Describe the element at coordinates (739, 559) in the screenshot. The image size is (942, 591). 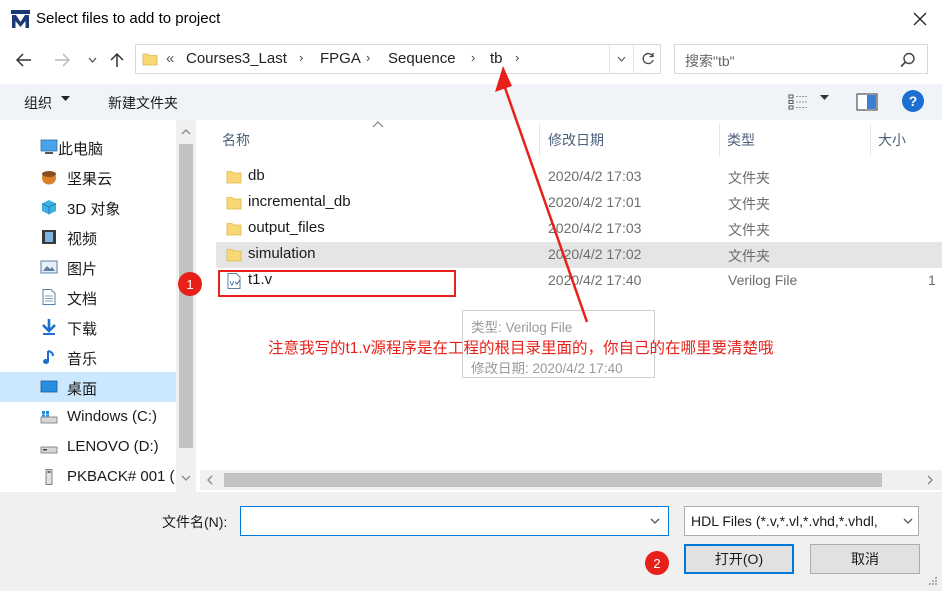
I see `open-button: 打开(O)` at that location.